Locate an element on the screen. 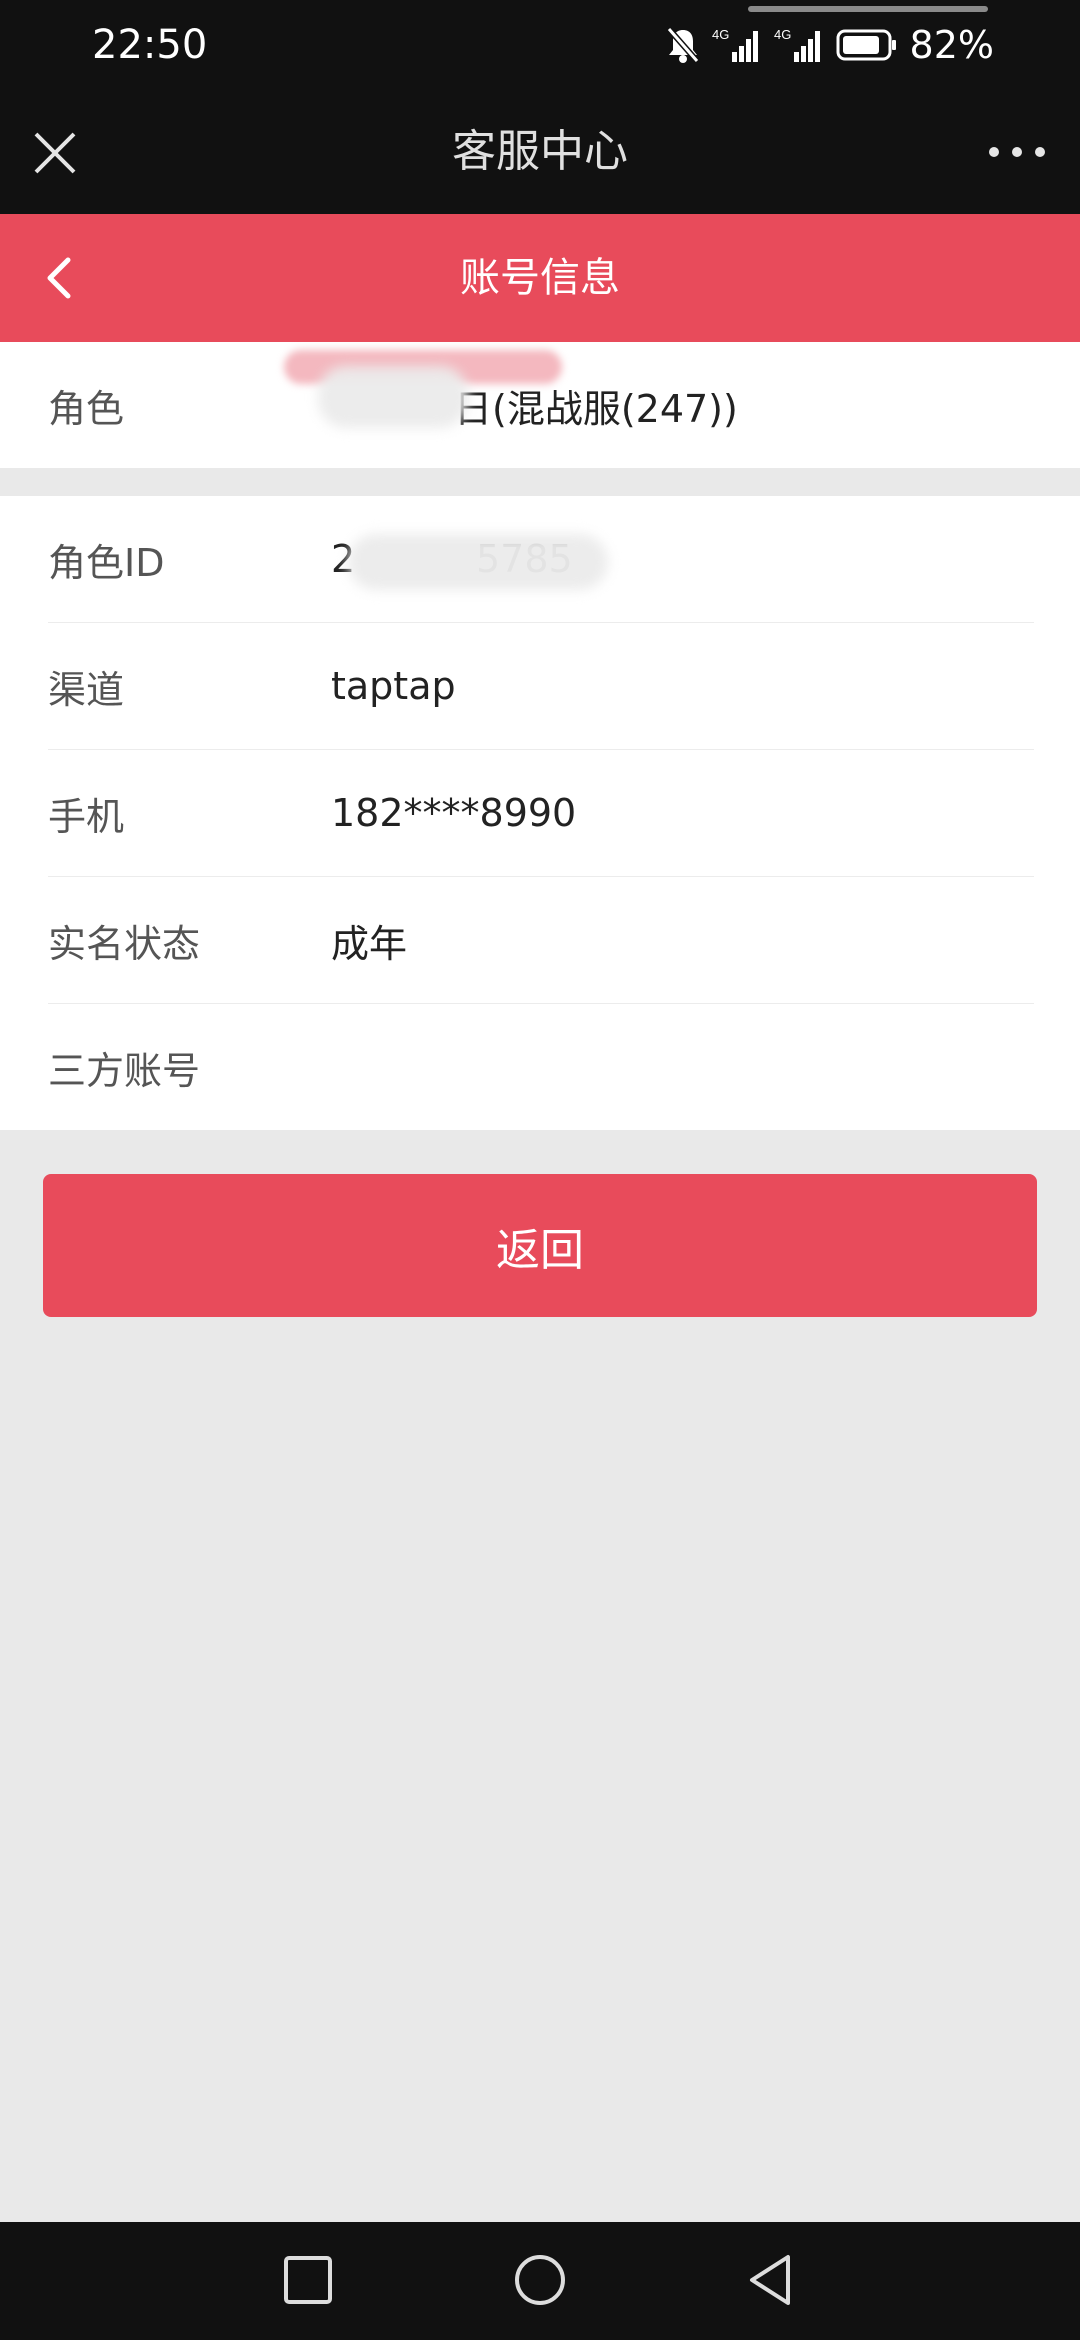 Image resolution: width=1080 pixels, height=2340 pixels. battery-icon is located at coordinates (866, 45).